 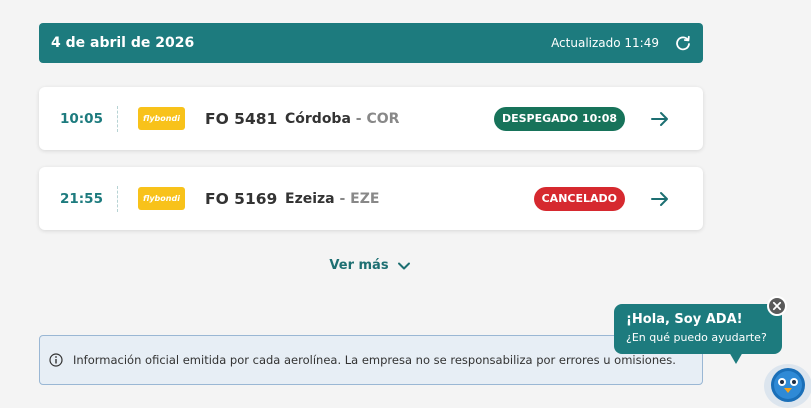 What do you see at coordinates (357, 198) in the screenshot?
I see `destination-iata: - EZE` at bounding box center [357, 198].